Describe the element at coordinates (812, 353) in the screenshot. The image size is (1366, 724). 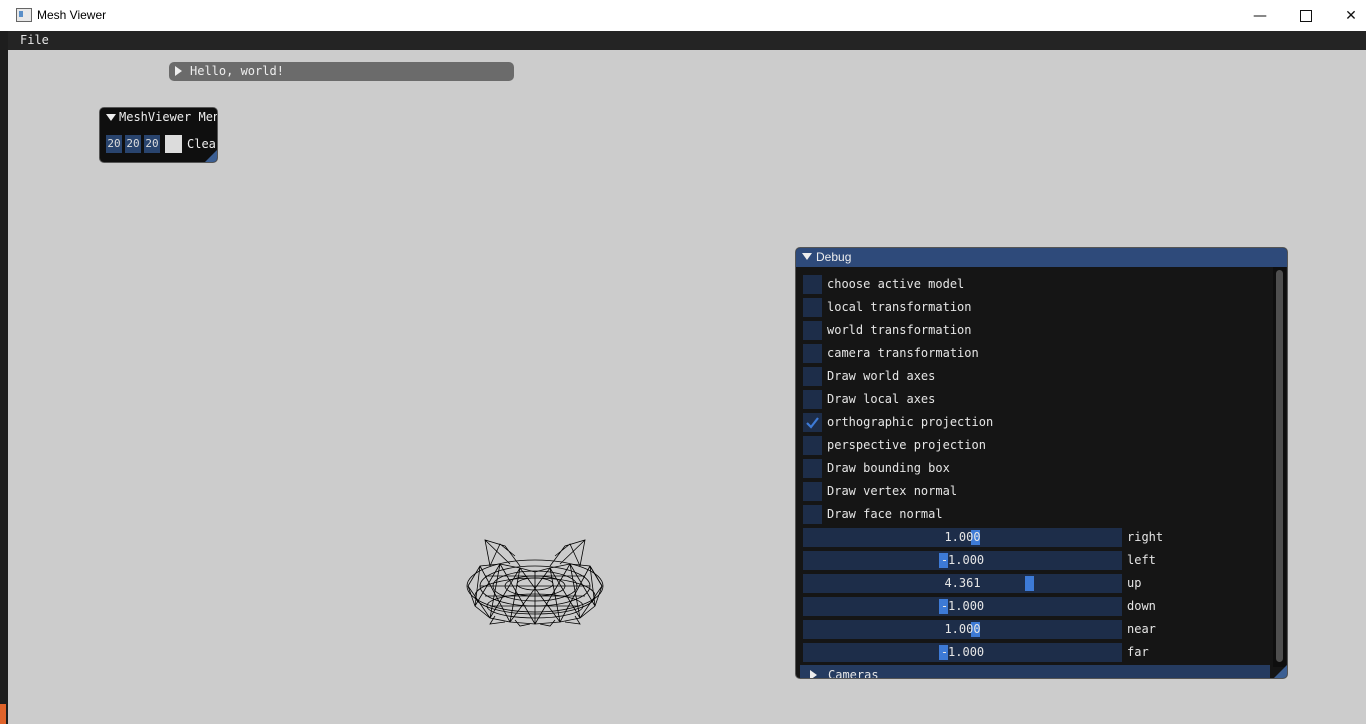
I see `checkbox-camera-transformation` at that location.